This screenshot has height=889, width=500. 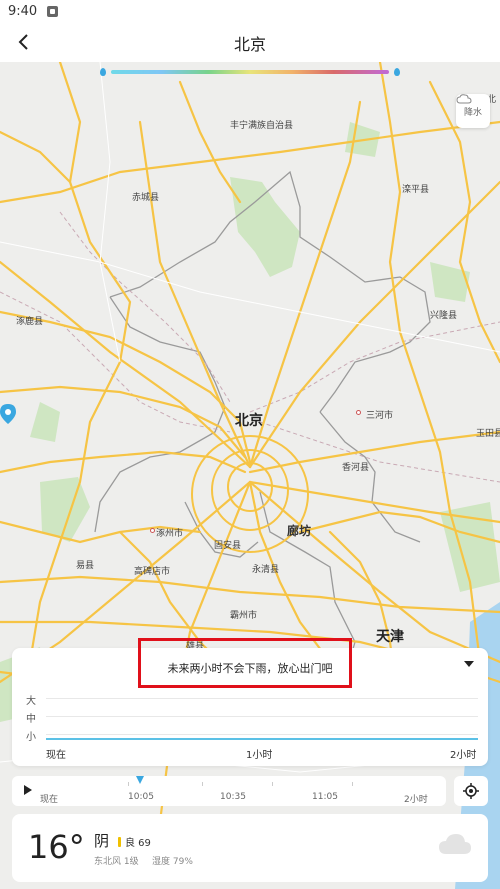 I want to click on timeline-label-1105: 11:05, so click(x=325, y=797).